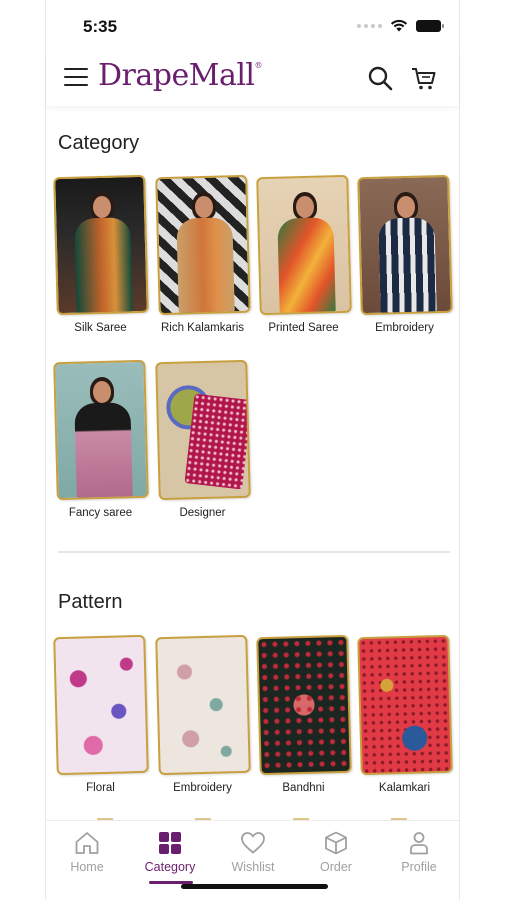 The height and width of the screenshot is (900, 507). What do you see at coordinates (253, 867) in the screenshot?
I see `nav-label-wishlist: Wishlist` at bounding box center [253, 867].